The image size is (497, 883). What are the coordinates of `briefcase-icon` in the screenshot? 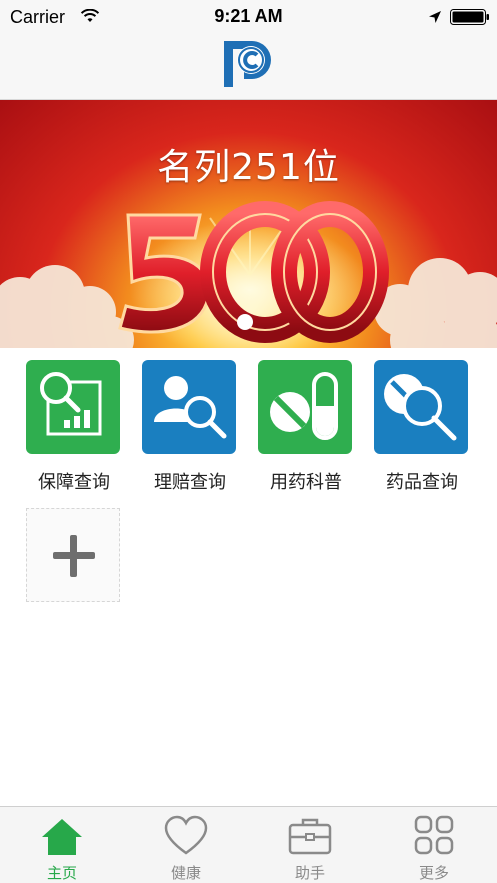 It's located at (310, 836).